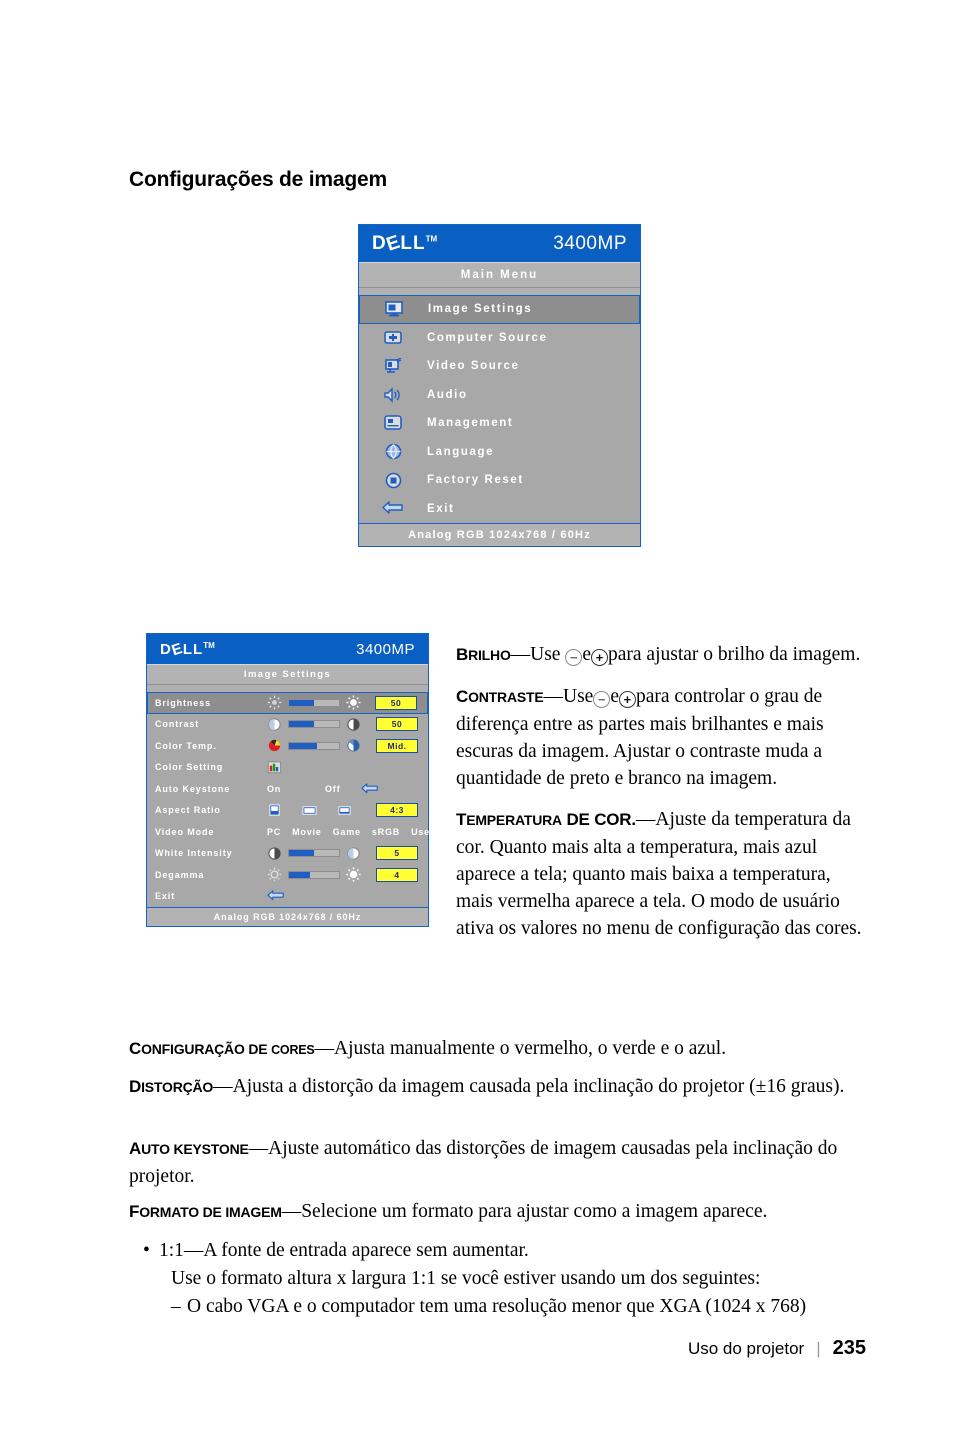  I want to click on plus-button-glyph: +, so click(627, 699).